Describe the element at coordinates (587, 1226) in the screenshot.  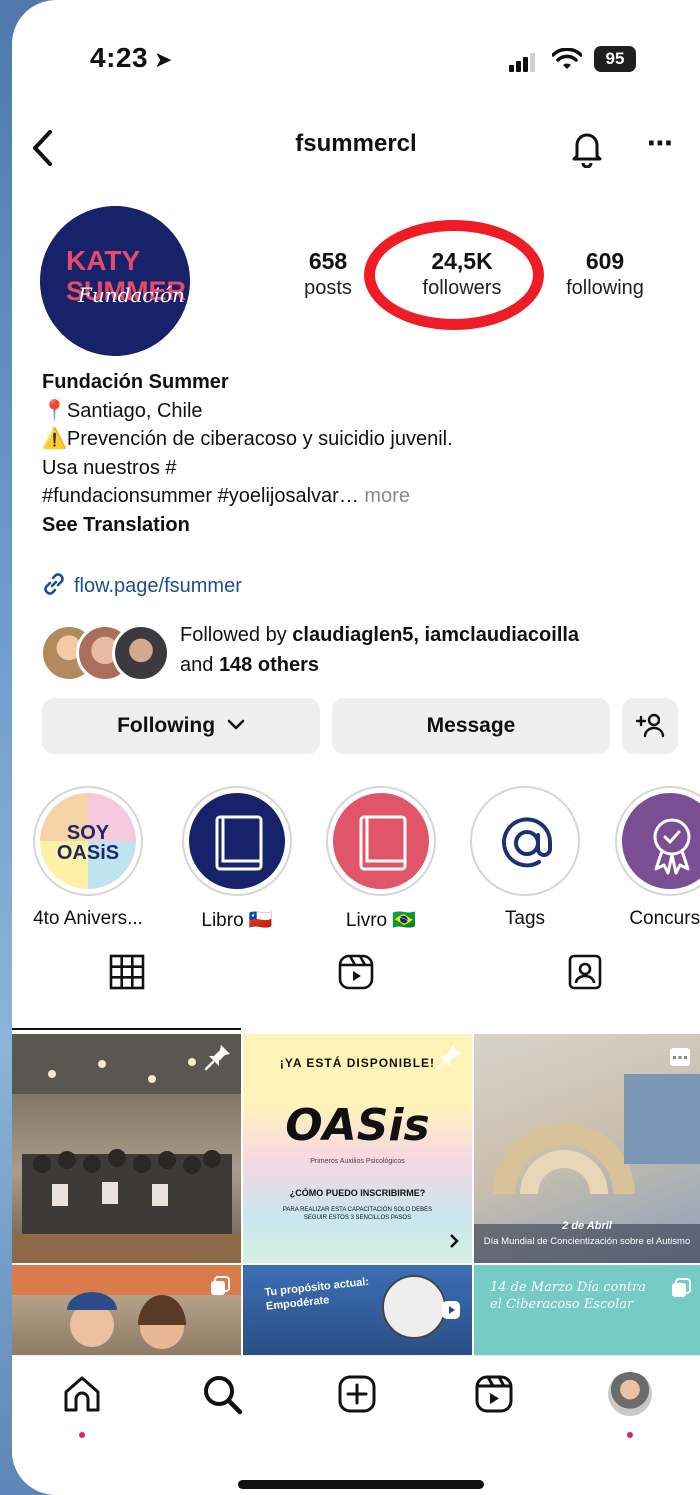
I see `autism-date: 2 de Abril` at that location.